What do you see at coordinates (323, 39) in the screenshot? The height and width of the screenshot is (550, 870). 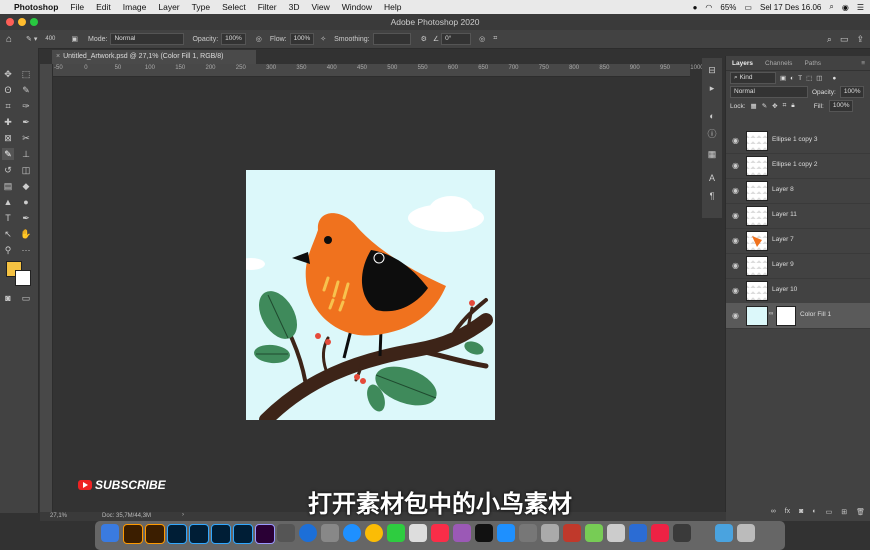 I see `airbrush-icon: ✧` at bounding box center [323, 39].